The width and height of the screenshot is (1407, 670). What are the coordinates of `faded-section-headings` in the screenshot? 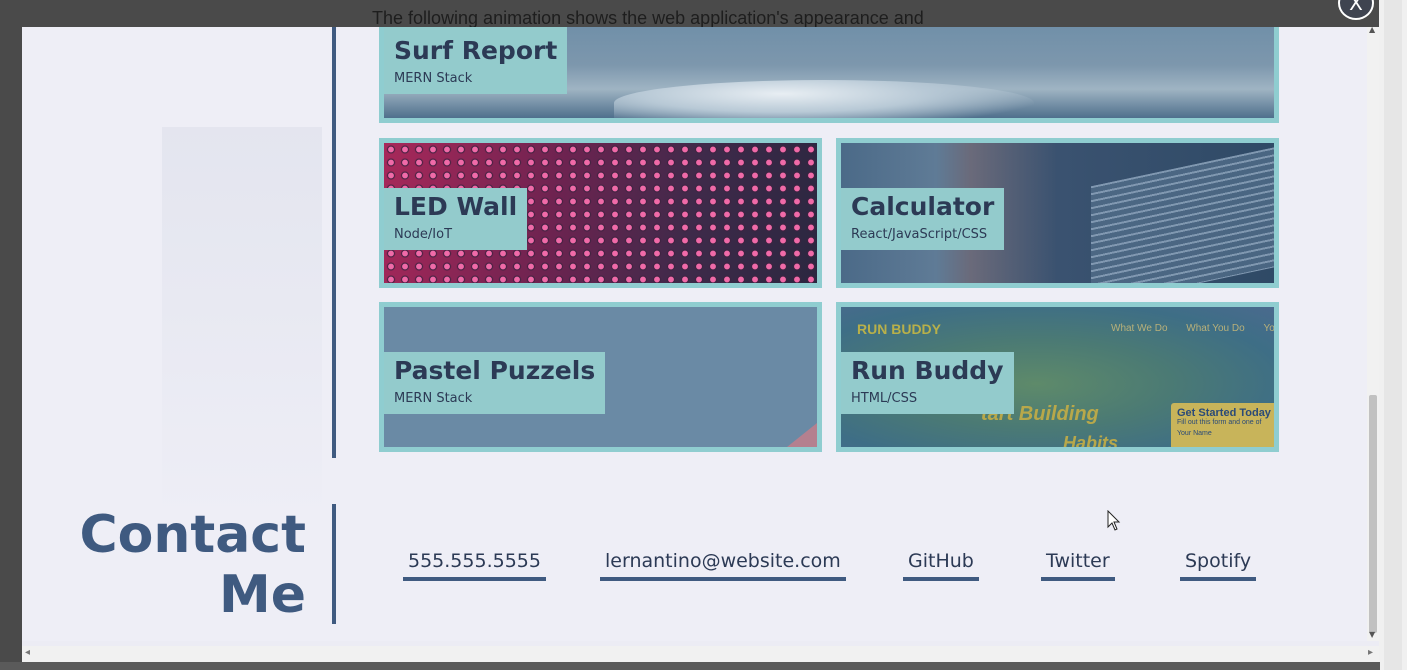 It's located at (242, 327).